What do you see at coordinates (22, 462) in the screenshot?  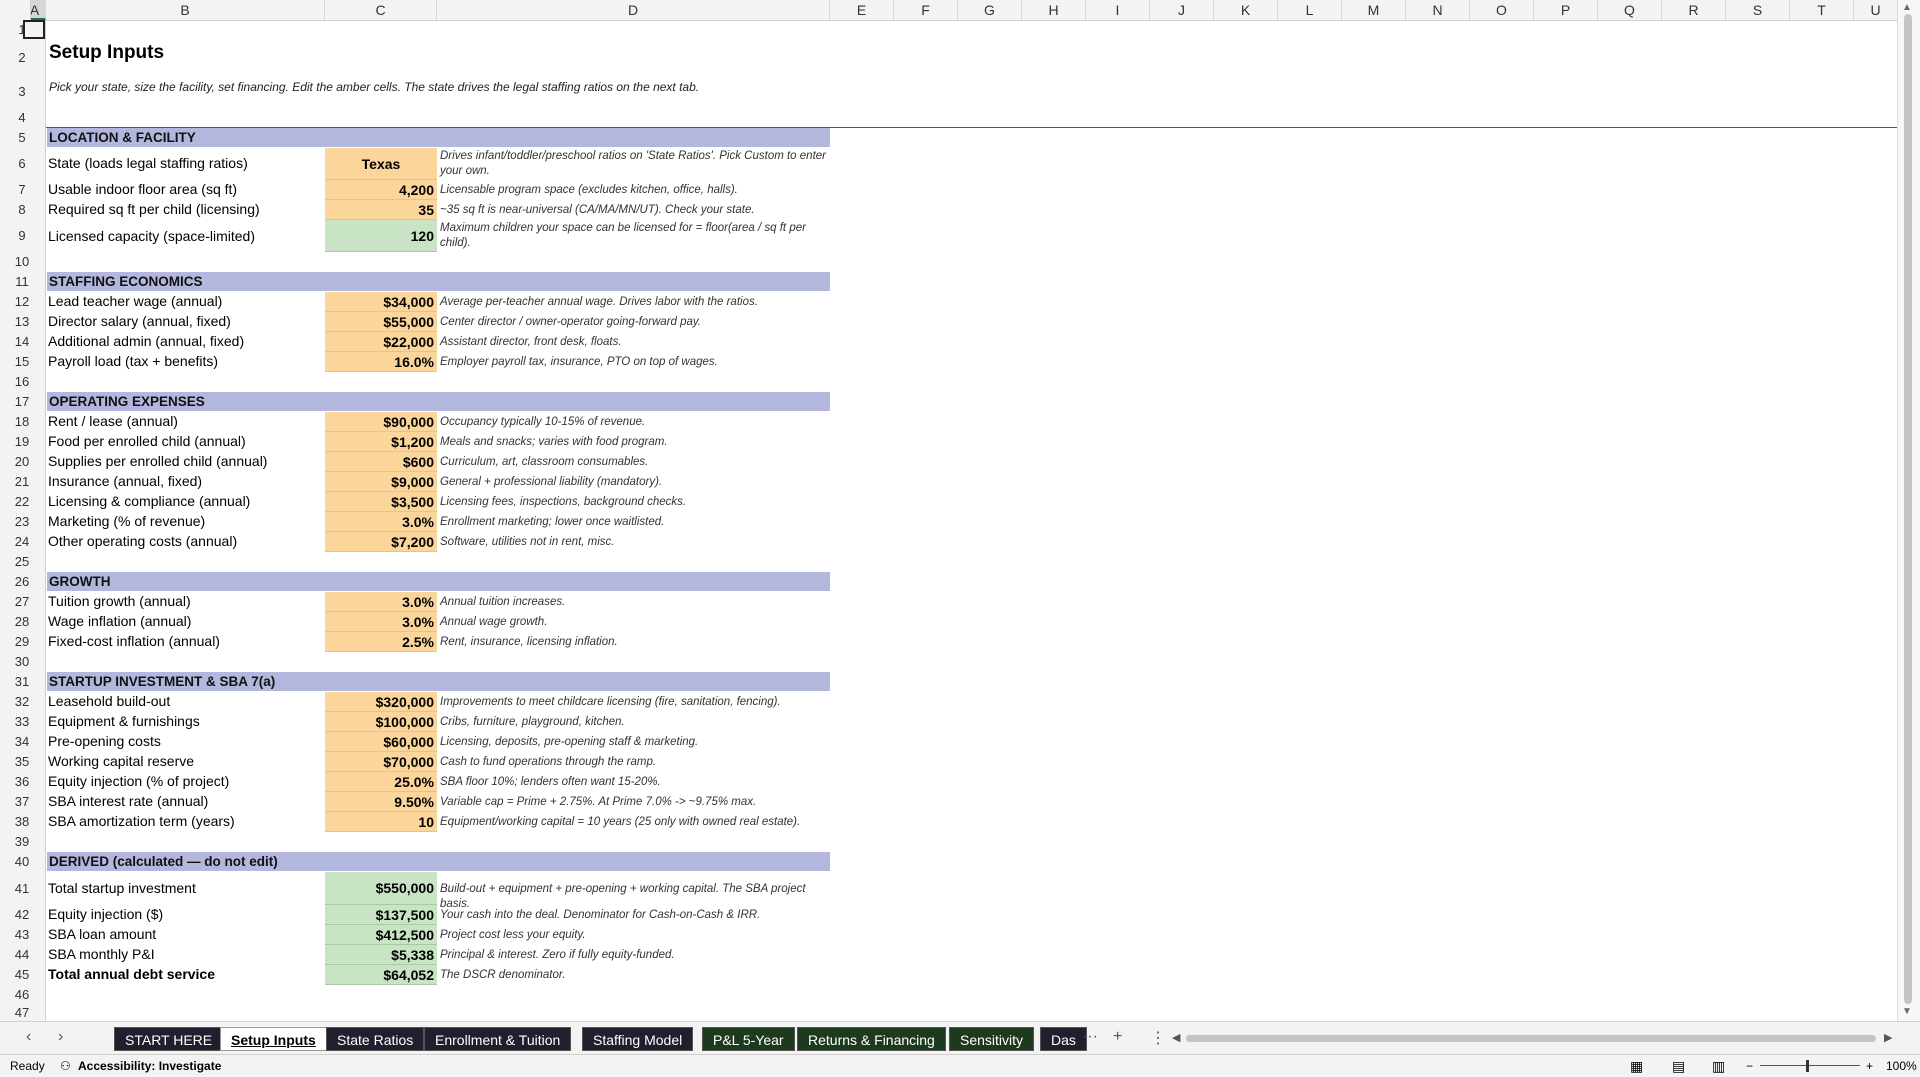 I see `row-header: 20` at bounding box center [22, 462].